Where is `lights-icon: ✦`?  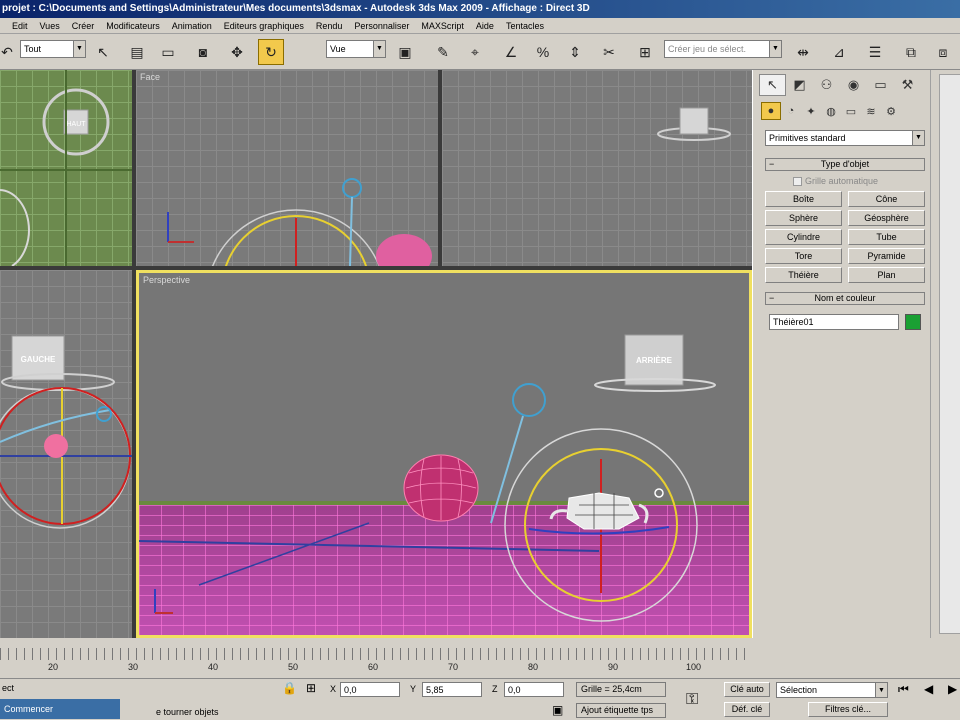
lights-icon: ✦ is located at coordinates (811, 111).